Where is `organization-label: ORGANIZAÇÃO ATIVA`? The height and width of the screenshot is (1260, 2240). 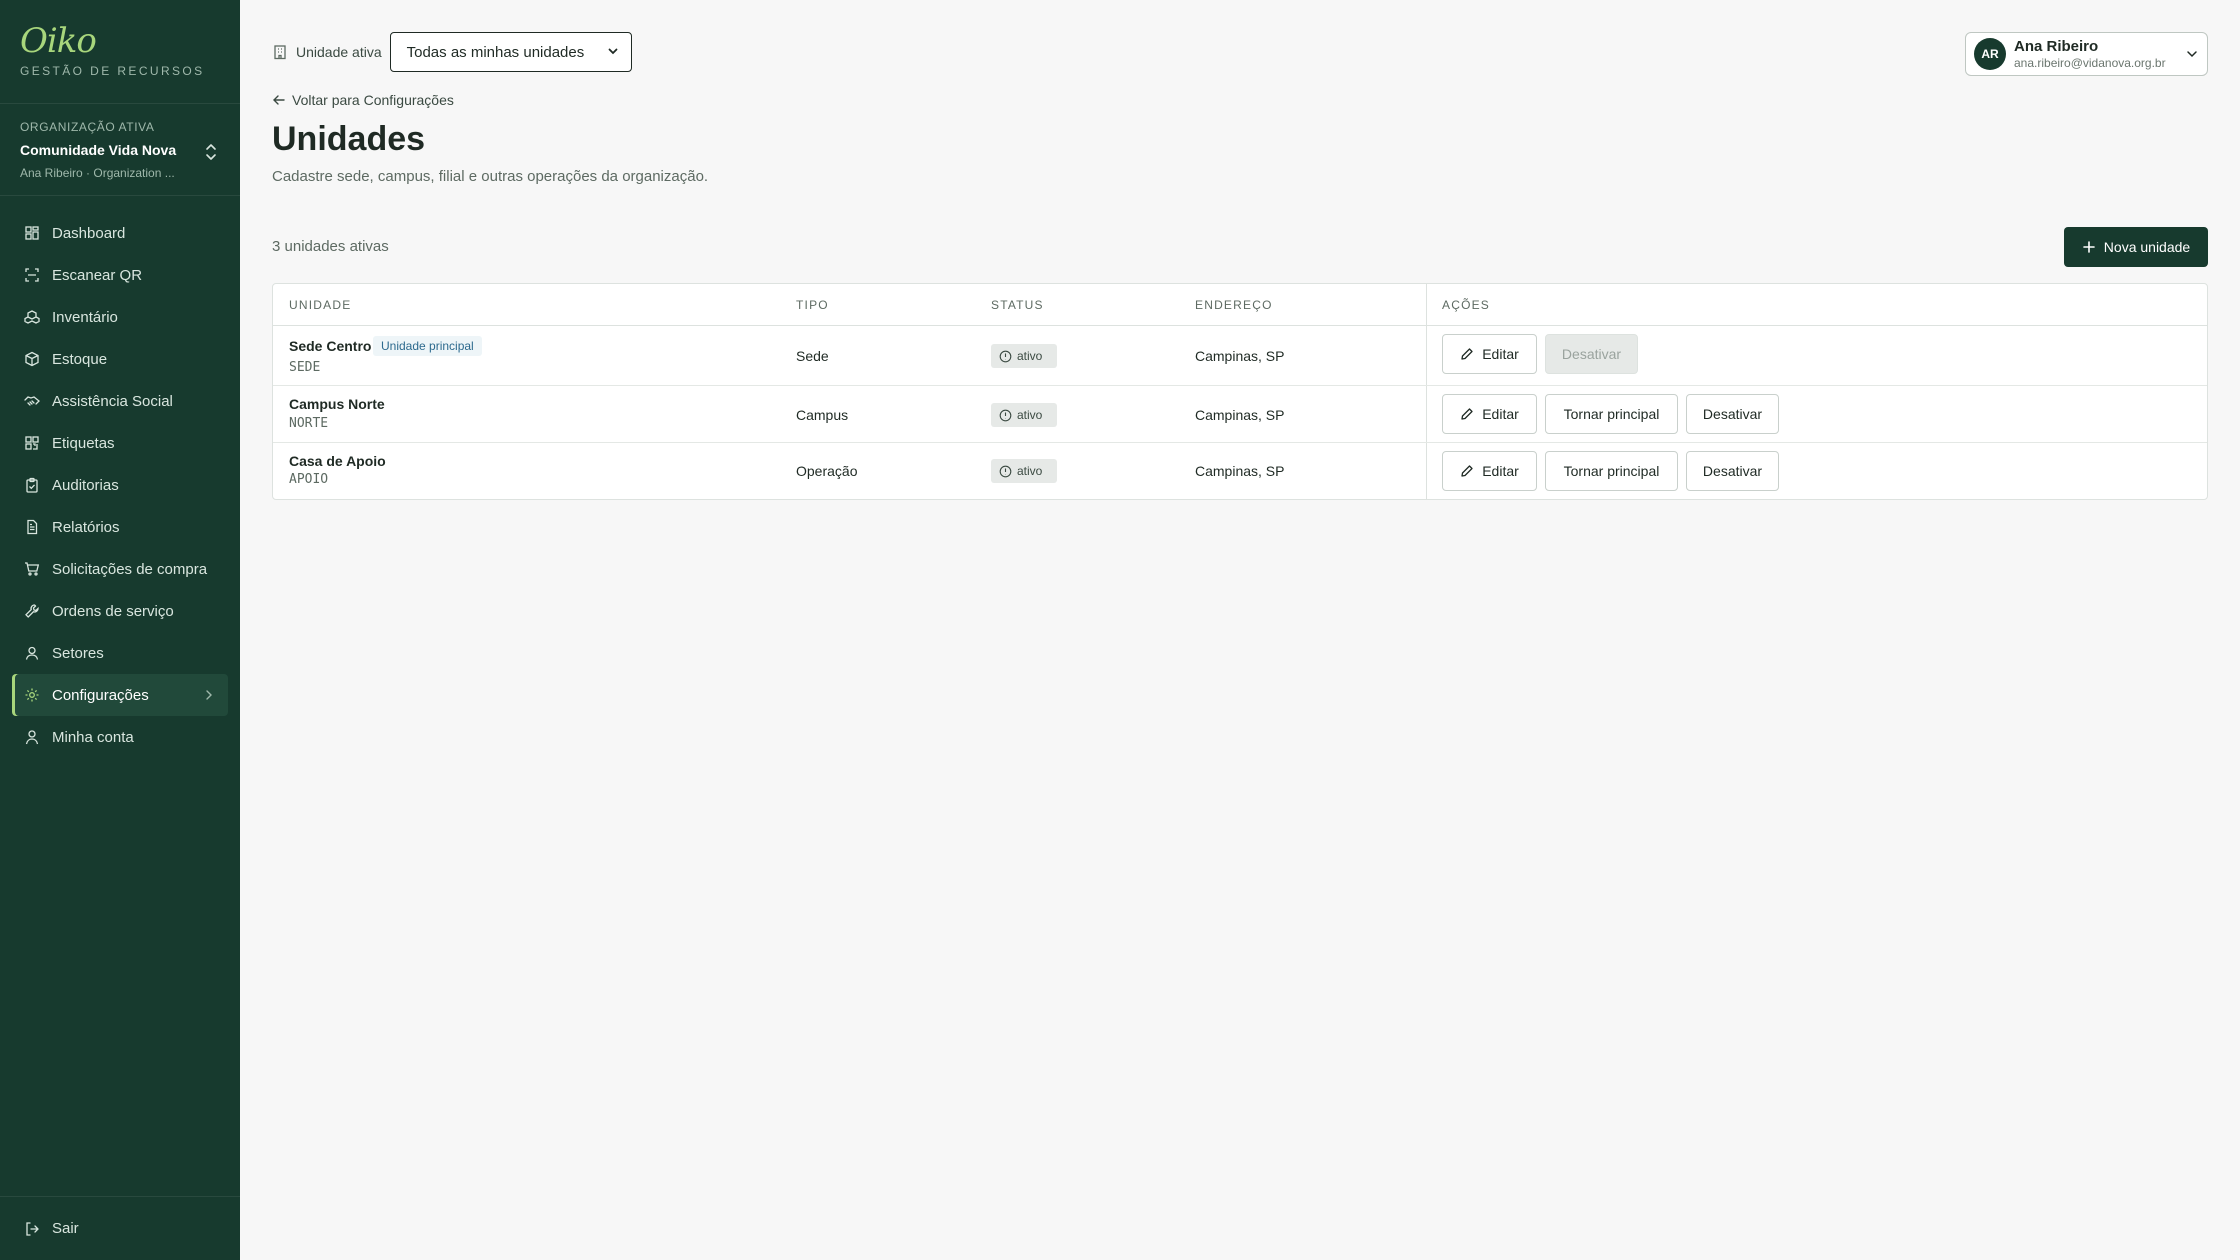
organization-label: ORGANIZAÇÃO ATIVA is located at coordinates (87, 127).